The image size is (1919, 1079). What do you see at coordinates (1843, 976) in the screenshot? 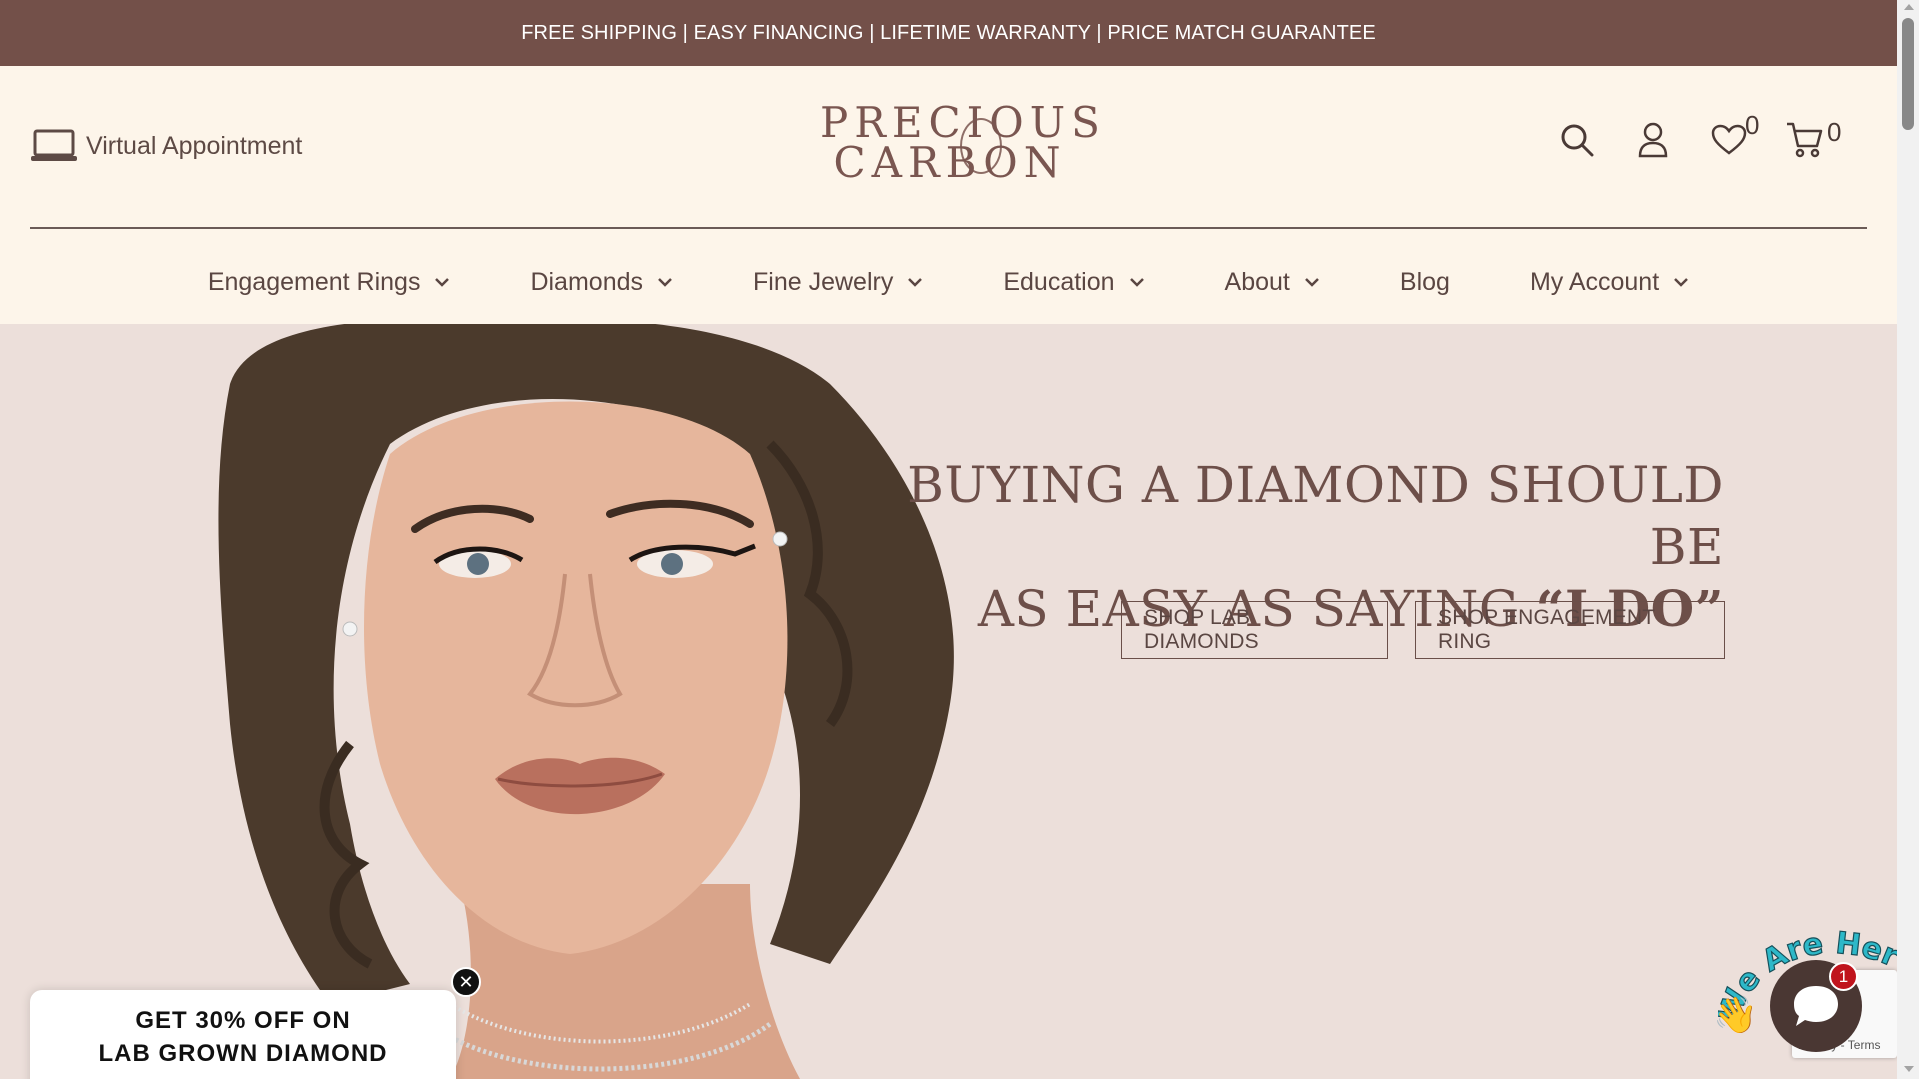
I see `chat-unread-badge: 1` at bounding box center [1843, 976].